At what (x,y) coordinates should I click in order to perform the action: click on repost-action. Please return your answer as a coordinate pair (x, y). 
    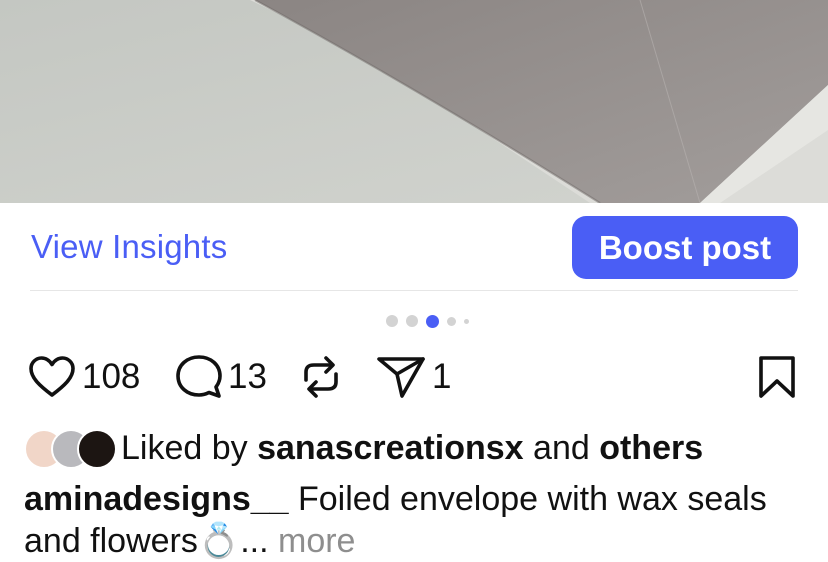
    Looking at the image, I should click on (321, 377).